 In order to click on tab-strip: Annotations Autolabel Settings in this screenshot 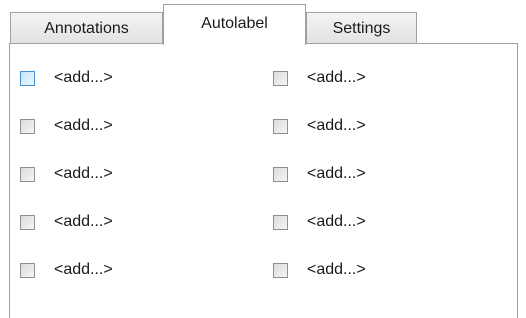, I will do `click(263, 22)`.